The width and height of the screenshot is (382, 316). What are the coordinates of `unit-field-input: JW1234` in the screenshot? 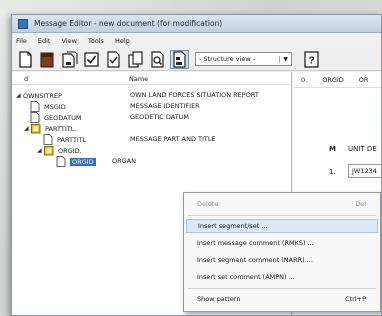 It's located at (364, 171).